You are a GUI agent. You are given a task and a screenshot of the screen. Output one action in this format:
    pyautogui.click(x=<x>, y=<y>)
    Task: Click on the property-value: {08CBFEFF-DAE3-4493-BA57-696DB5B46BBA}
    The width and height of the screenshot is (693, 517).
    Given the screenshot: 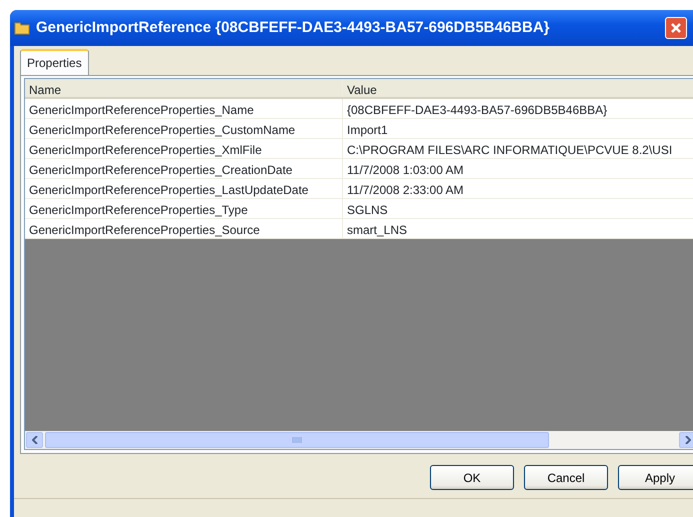 What is the action you would take?
    pyautogui.click(x=477, y=110)
    